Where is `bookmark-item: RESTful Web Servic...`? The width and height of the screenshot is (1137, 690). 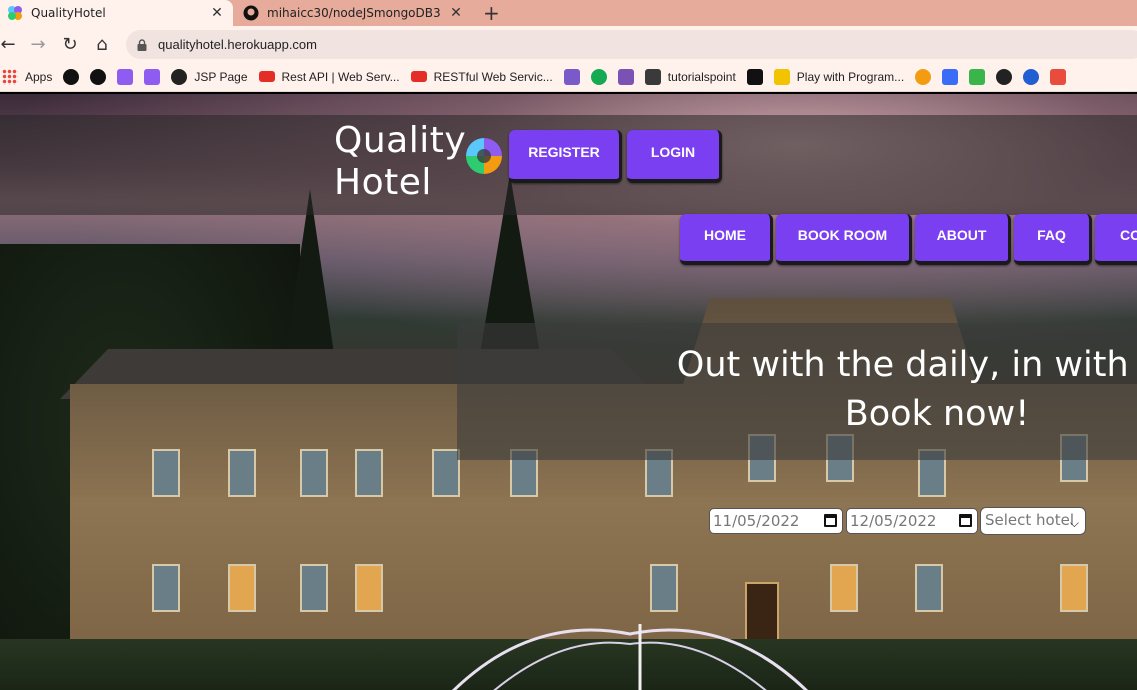
bookmark-item: RESTful Web Servic... is located at coordinates (481, 77).